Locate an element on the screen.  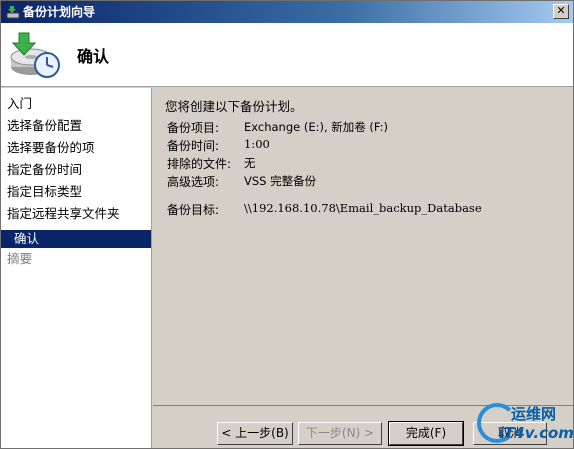
backup-destination-label: 备份目标: is located at coordinates (193, 210).